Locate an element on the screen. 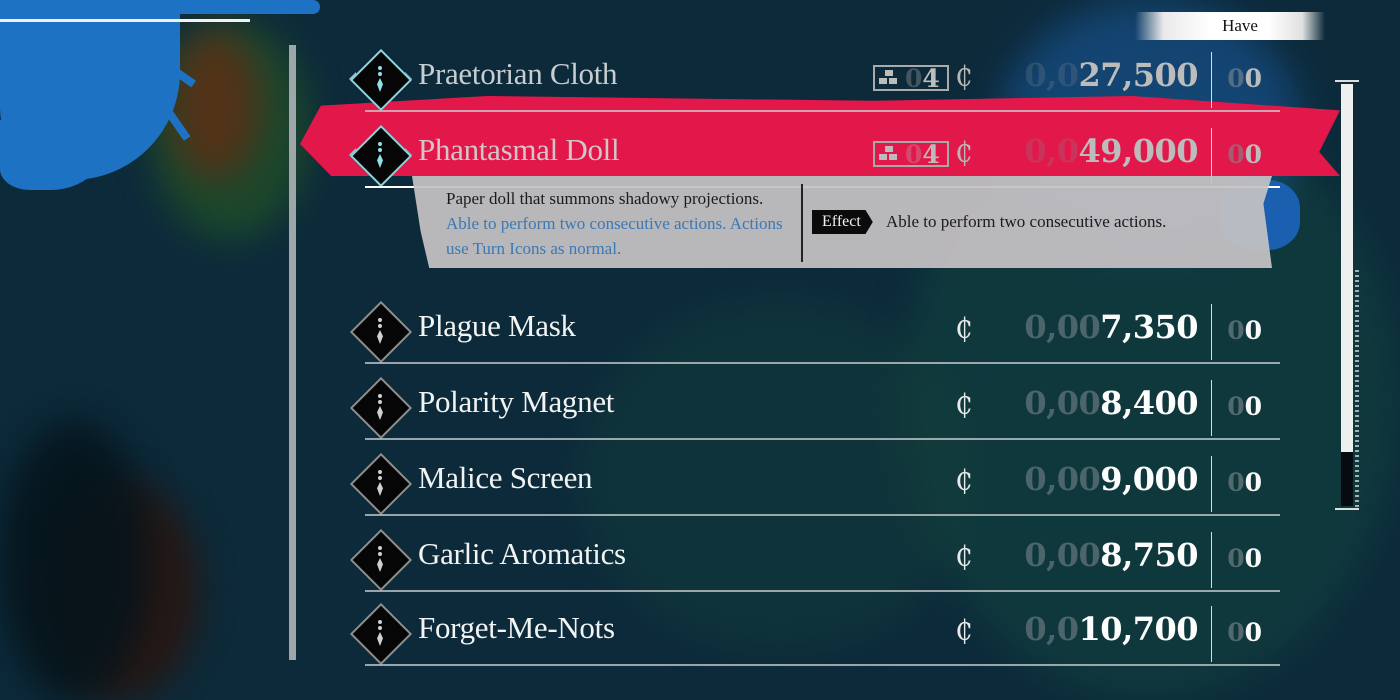 This screenshot has width=1400, height=700. price-value: 9,000 is located at coordinates (1149, 479).